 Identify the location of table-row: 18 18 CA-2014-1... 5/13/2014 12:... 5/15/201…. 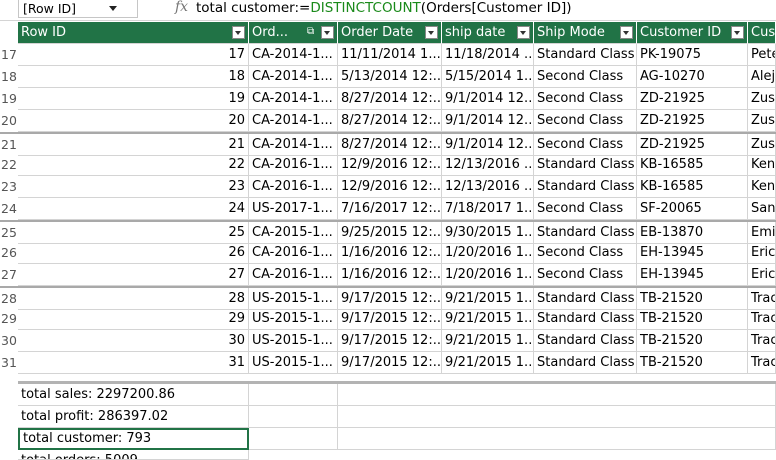
(388, 77).